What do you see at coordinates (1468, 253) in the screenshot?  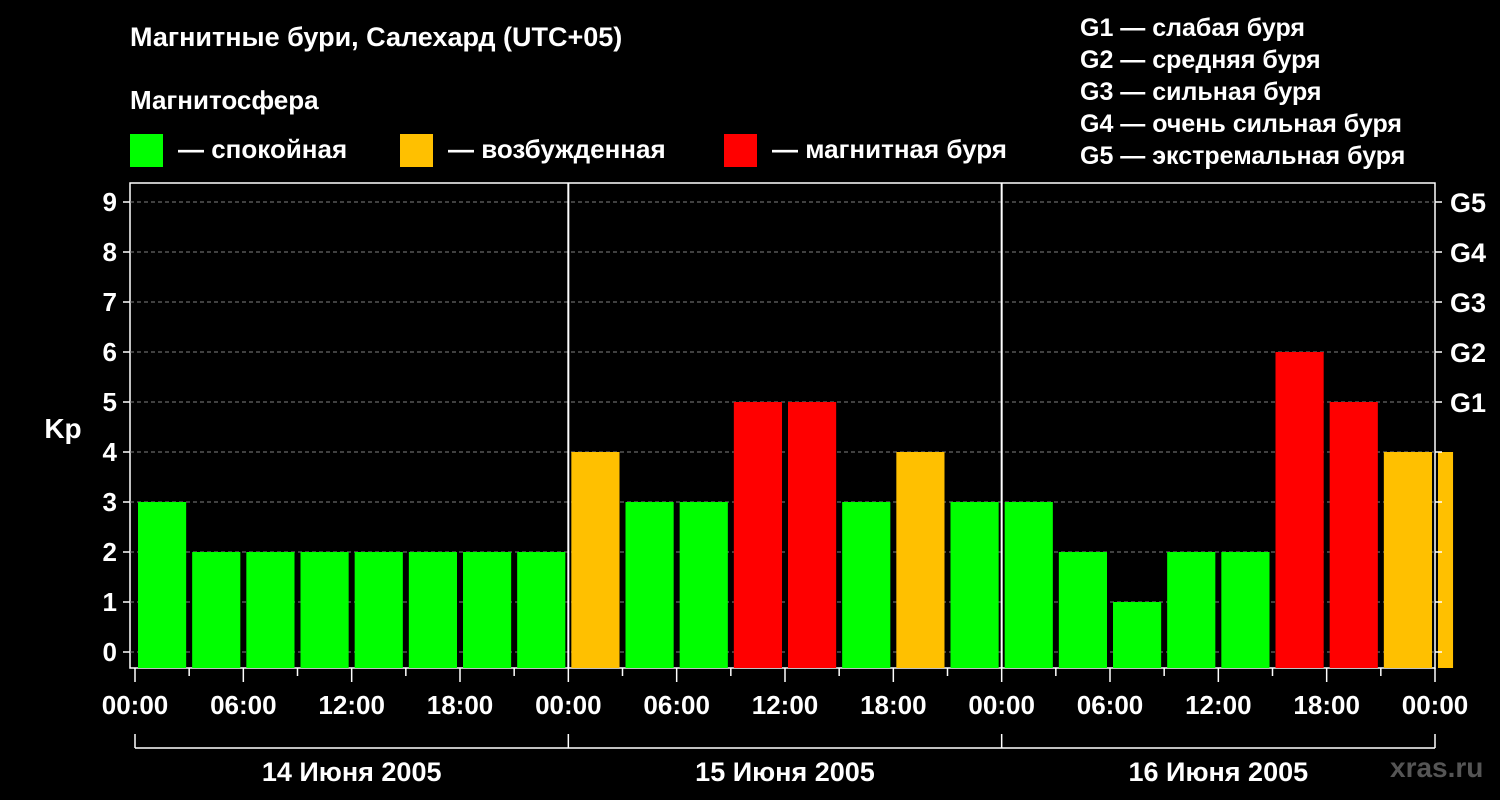 I see `g-scale-label: G4` at bounding box center [1468, 253].